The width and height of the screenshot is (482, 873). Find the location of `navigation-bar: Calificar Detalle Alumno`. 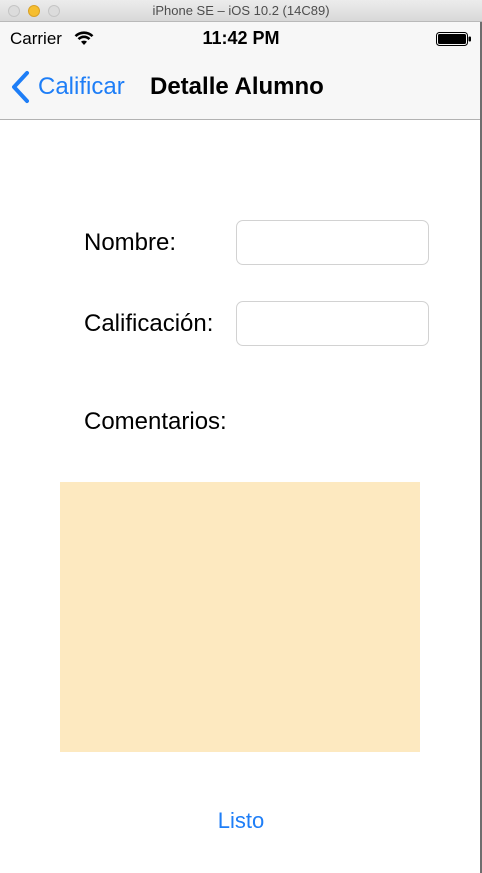

navigation-bar: Calificar Detalle Alumno is located at coordinates (241, 88).